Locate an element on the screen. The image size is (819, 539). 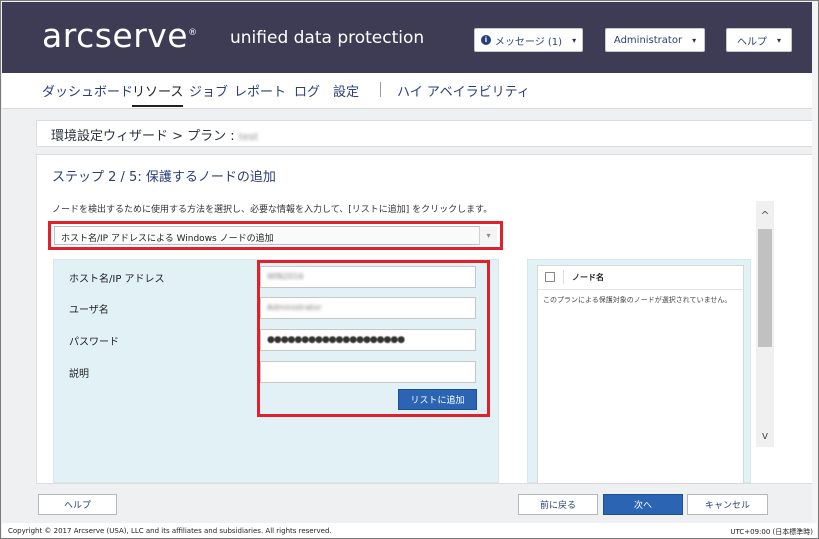
messages-button: i メッセージ (1) ▾ is located at coordinates (528, 40).